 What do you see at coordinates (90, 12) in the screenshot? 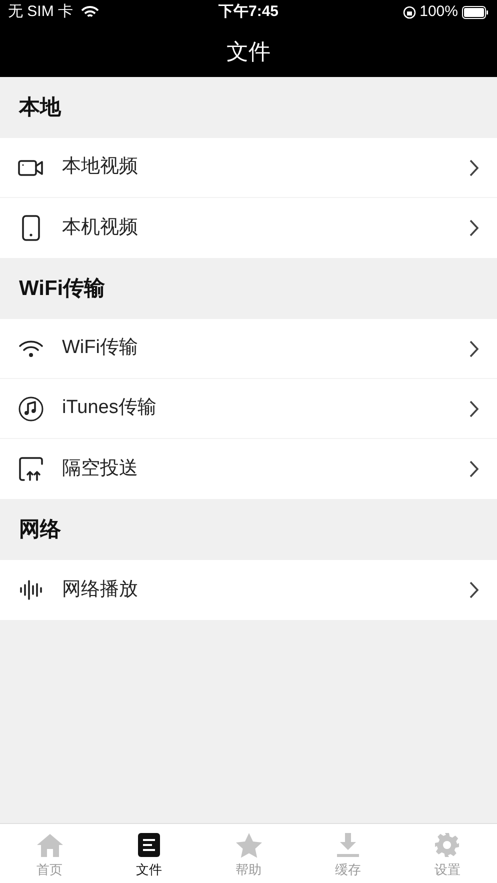
I see `wifi-signal-icon` at bounding box center [90, 12].